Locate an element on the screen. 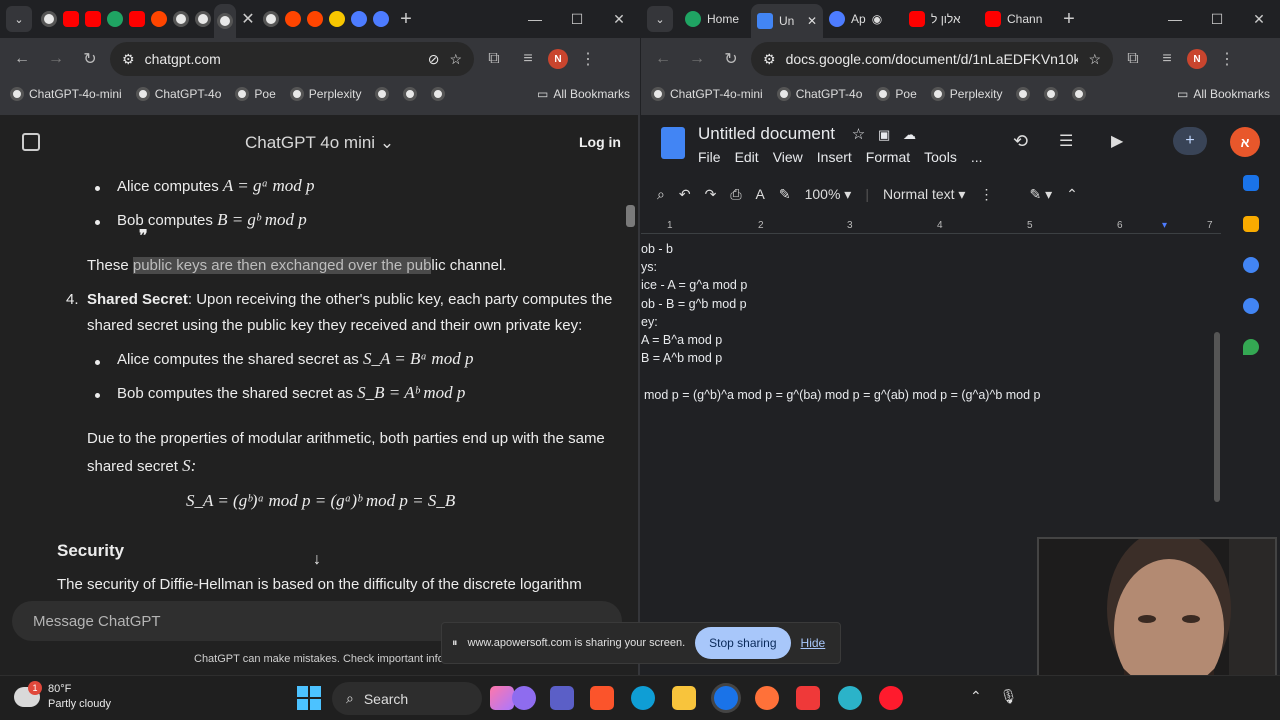 This screenshot has height=720, width=1280. maps-icon is located at coordinates (1251, 347).